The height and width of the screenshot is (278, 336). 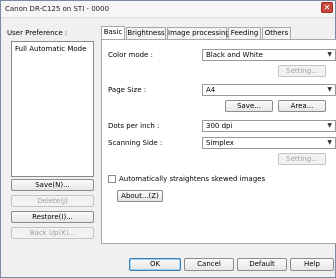 I want to click on window-title: Canon DR-C125 on STI - 0000, so click(x=57, y=9).